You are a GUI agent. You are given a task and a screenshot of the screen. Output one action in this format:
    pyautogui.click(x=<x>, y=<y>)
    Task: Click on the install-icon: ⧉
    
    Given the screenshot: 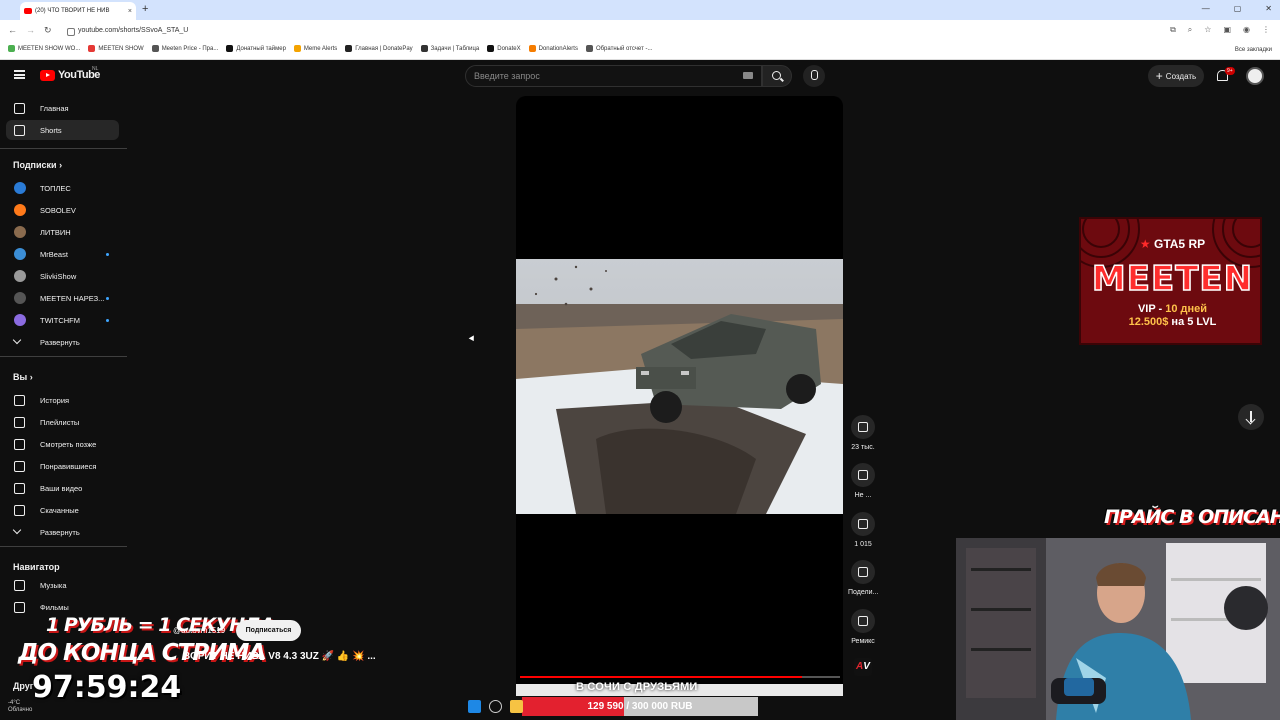 What is the action you would take?
    pyautogui.click(x=1173, y=30)
    